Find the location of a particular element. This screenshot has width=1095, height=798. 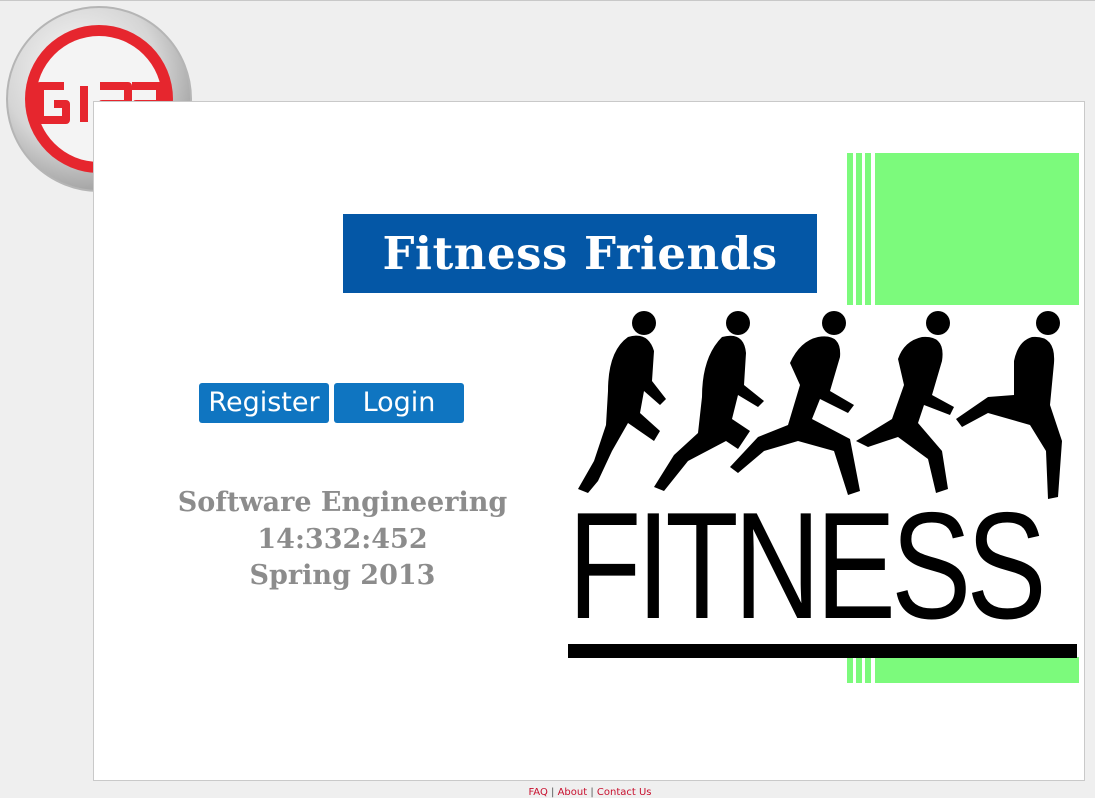

fitness-wordmark-text: FITNESS is located at coordinates (807, 566).